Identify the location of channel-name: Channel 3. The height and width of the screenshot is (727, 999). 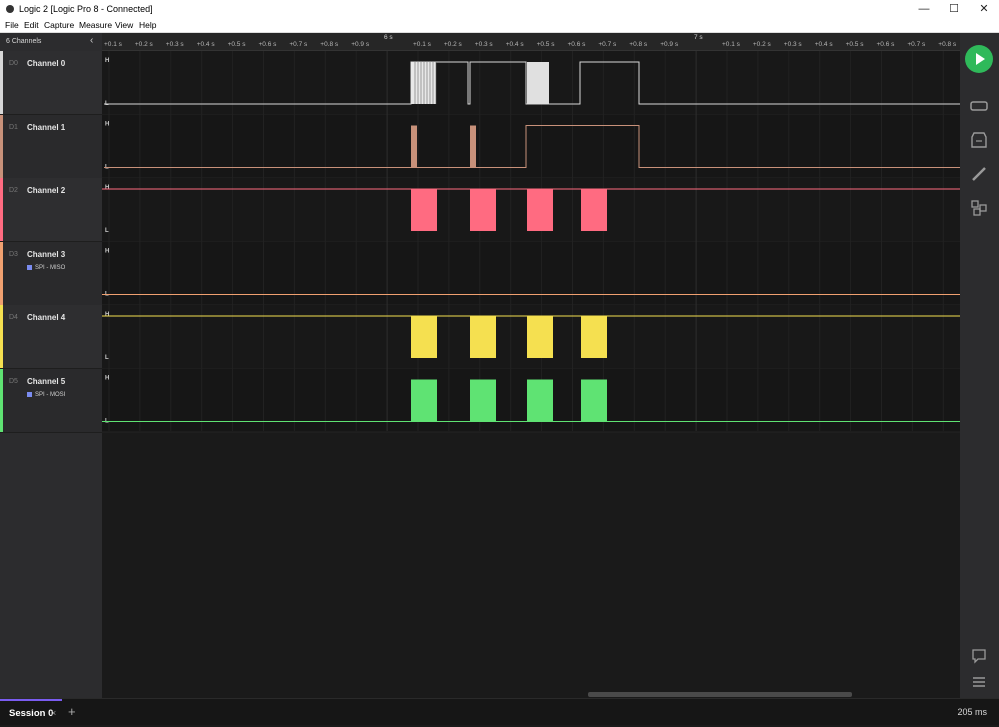
(46, 254).